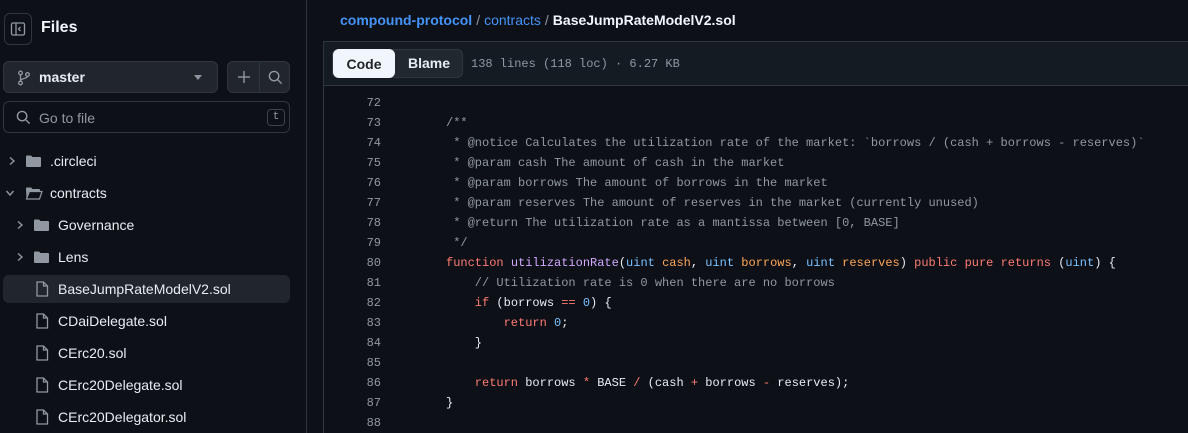  What do you see at coordinates (306, 216) in the screenshot?
I see `sidebar-resize-handle` at bounding box center [306, 216].